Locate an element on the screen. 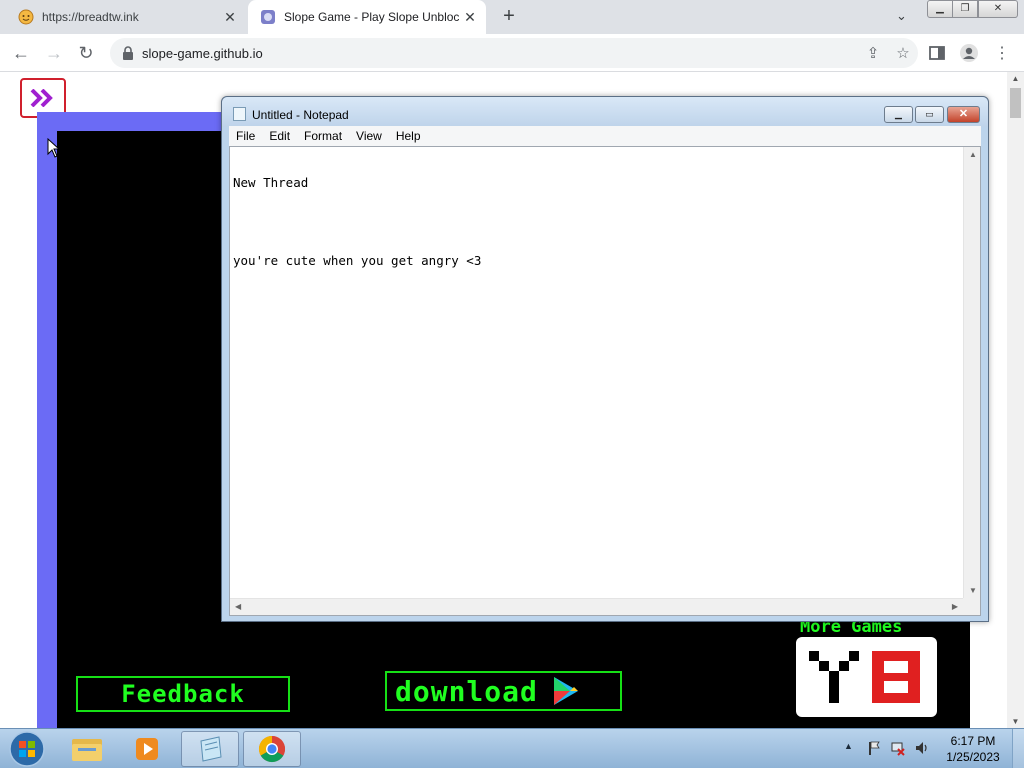 This screenshot has height=768, width=1024. clock-time: 6:17 PM is located at coordinates (973, 741).